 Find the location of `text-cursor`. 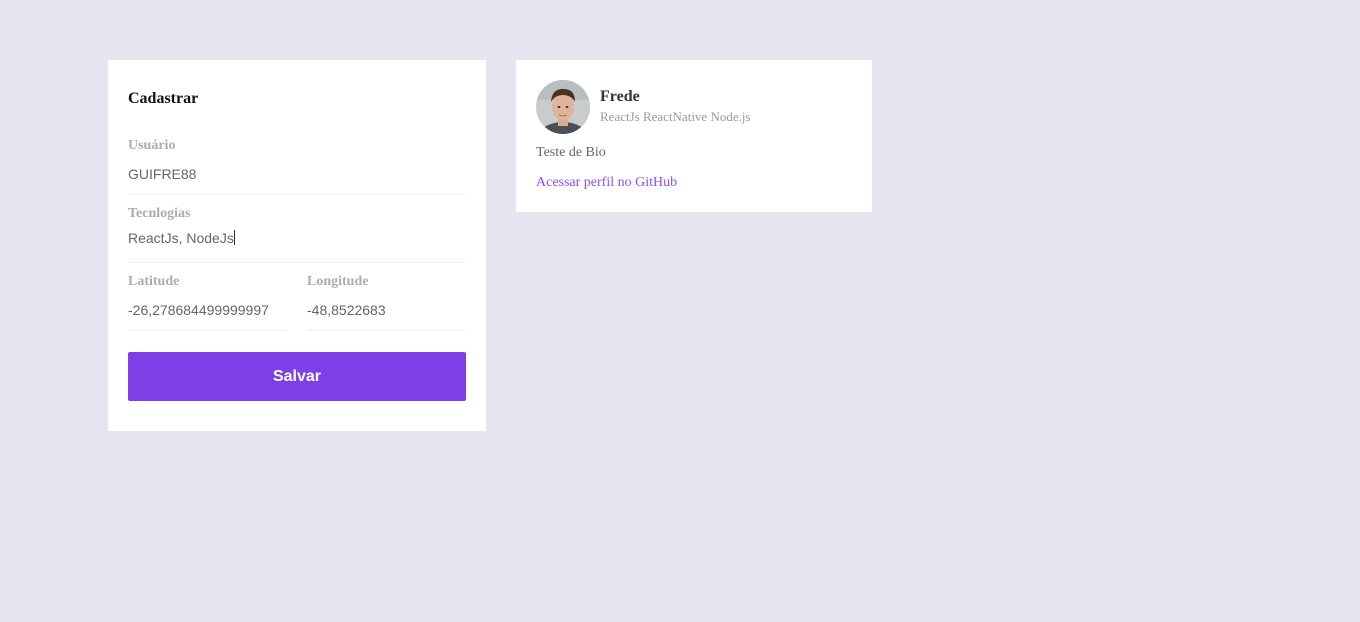

text-cursor is located at coordinates (234, 237).